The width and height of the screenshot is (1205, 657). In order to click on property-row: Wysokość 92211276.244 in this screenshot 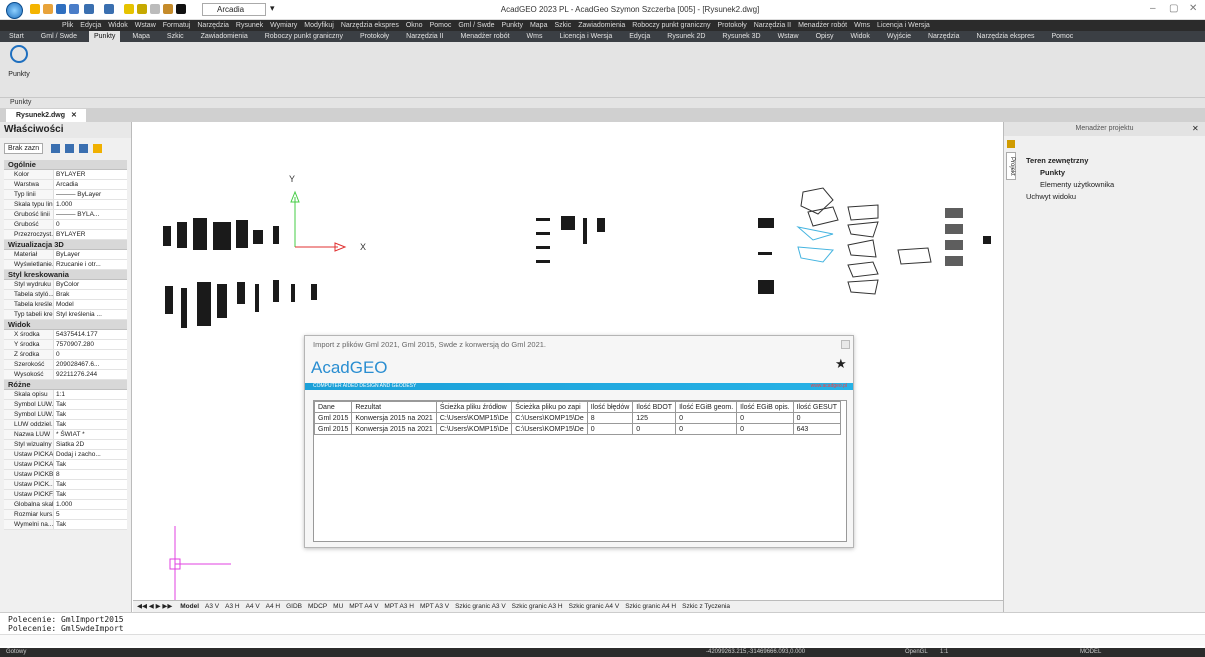, I will do `click(65, 375)`.